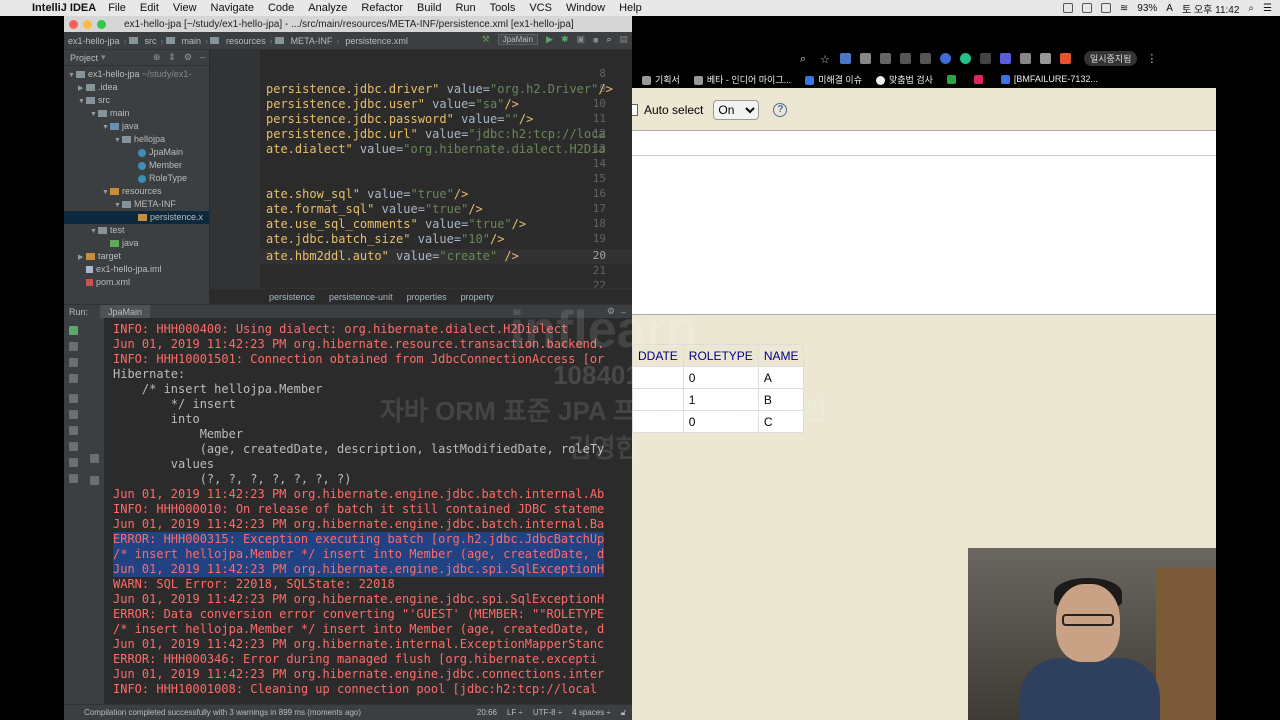  I want to click on debug-icon: ✱, so click(565, 39).